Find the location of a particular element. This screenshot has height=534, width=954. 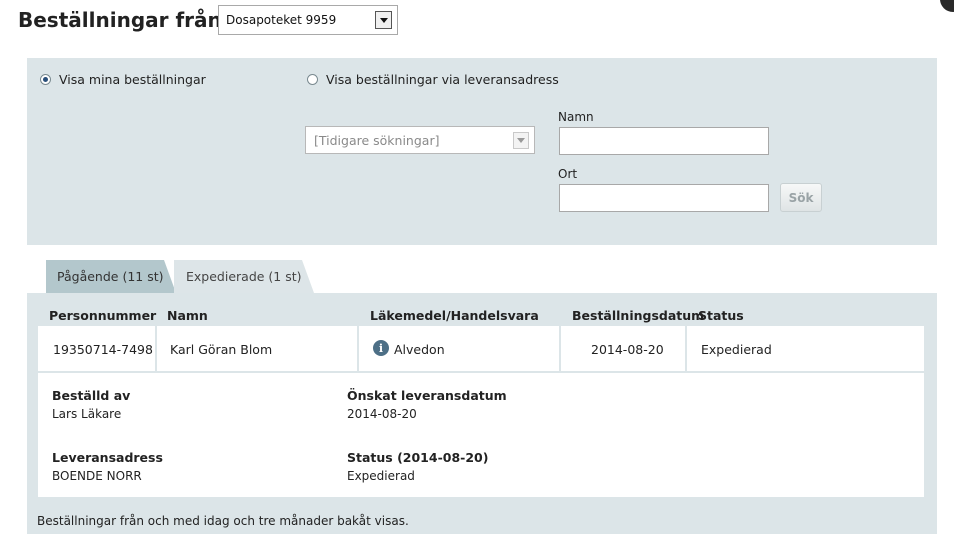

pharmacy-select-value: Dosapoteket 9959 is located at coordinates (281, 20).